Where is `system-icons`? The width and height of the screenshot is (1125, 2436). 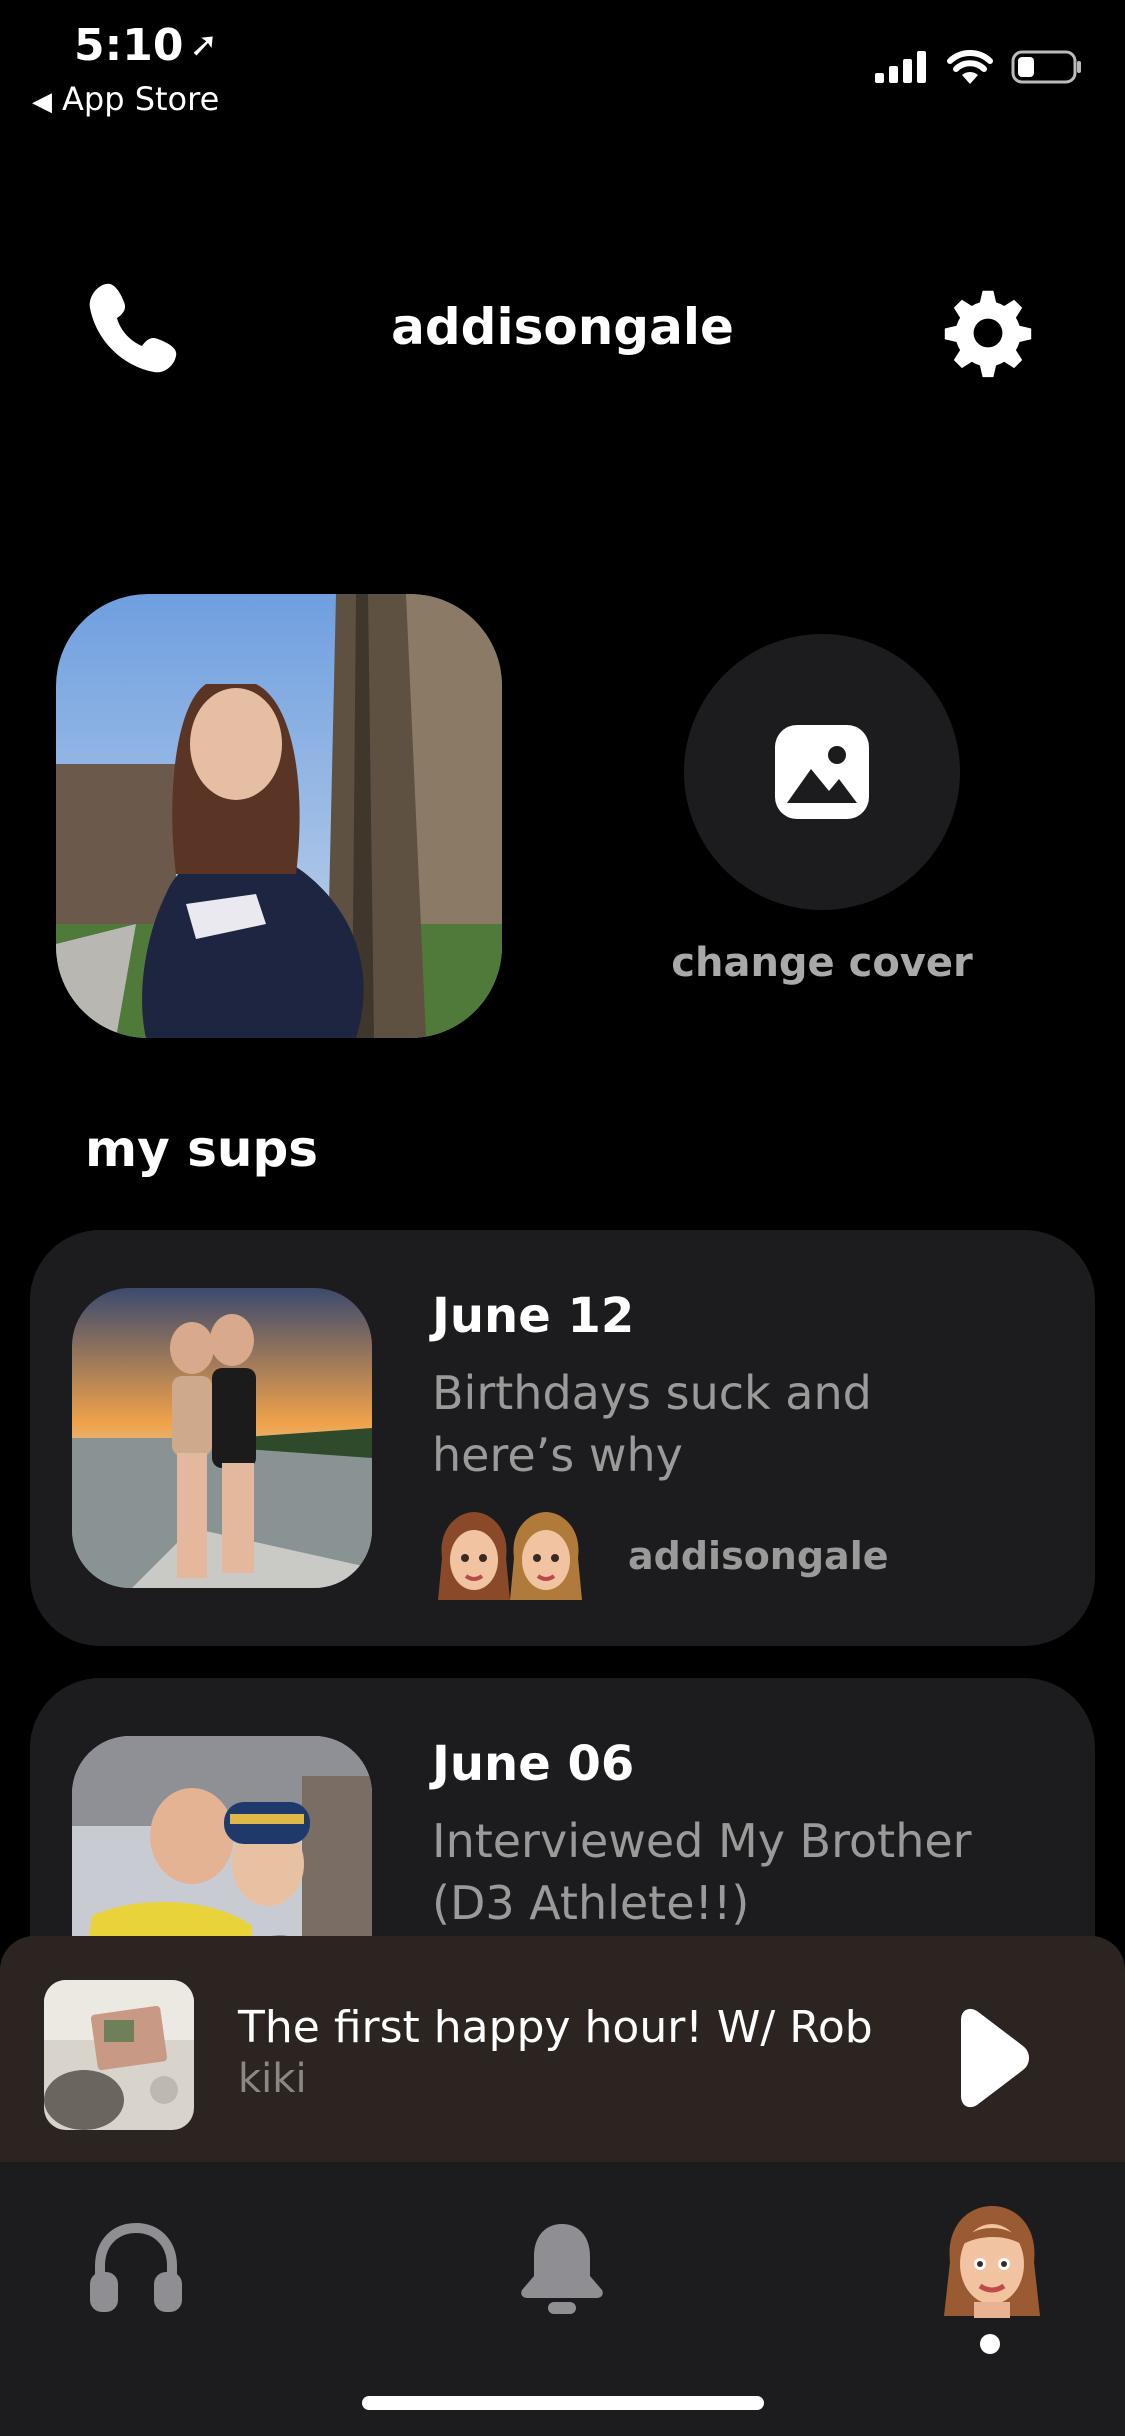
system-icons is located at coordinates (979, 67).